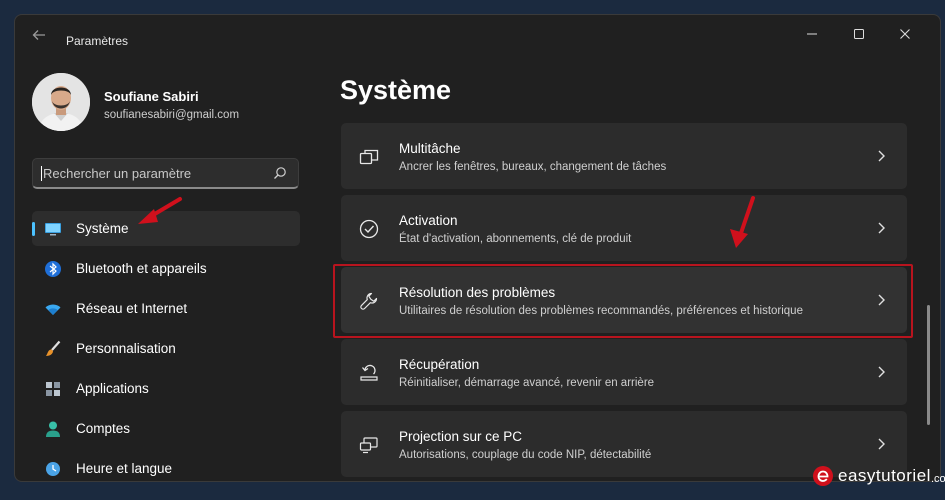  What do you see at coordinates (124, 468) in the screenshot?
I see `sidebar-item-label: Heure et langue` at bounding box center [124, 468].